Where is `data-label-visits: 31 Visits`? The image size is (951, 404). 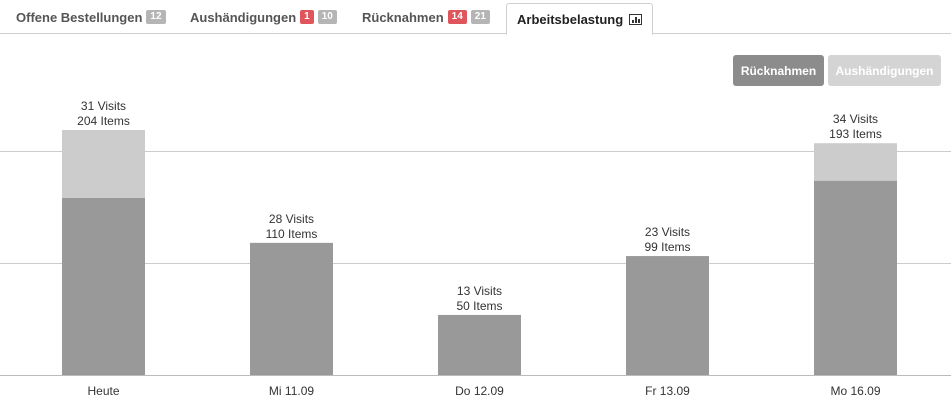 data-label-visits: 31 Visits is located at coordinates (103, 106).